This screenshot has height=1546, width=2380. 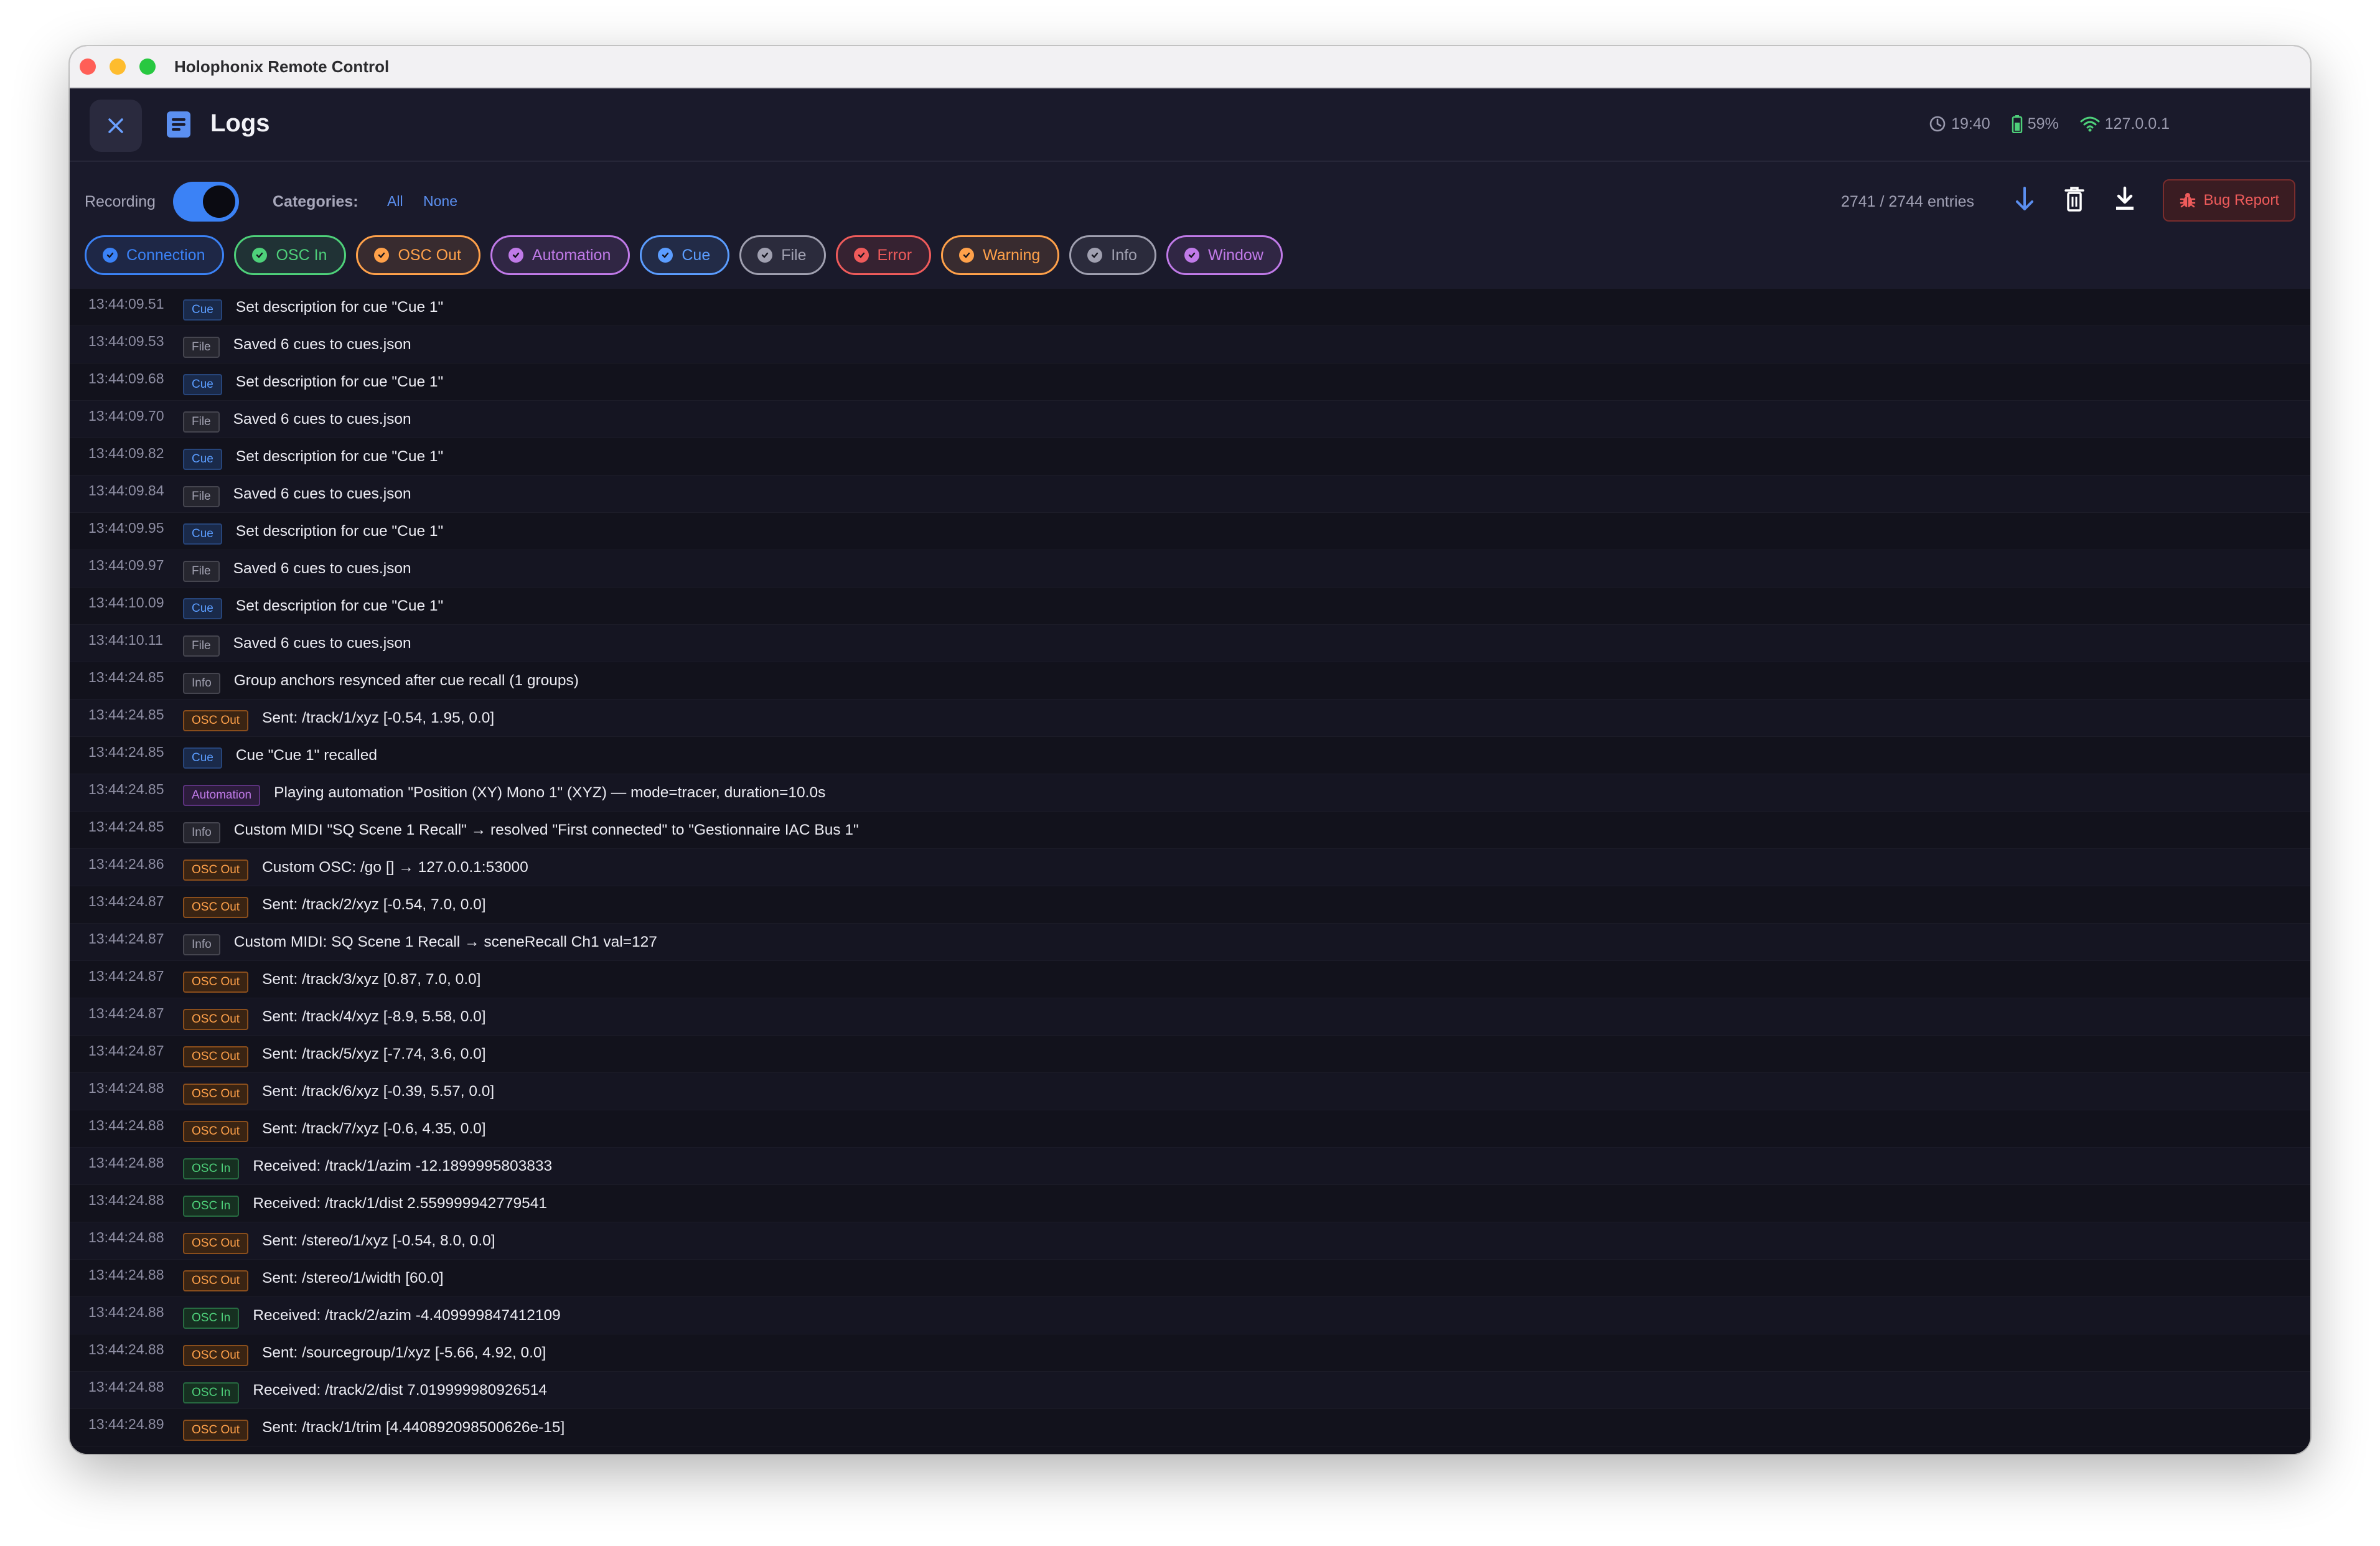 What do you see at coordinates (2125, 199) in the screenshot?
I see `download-icon` at bounding box center [2125, 199].